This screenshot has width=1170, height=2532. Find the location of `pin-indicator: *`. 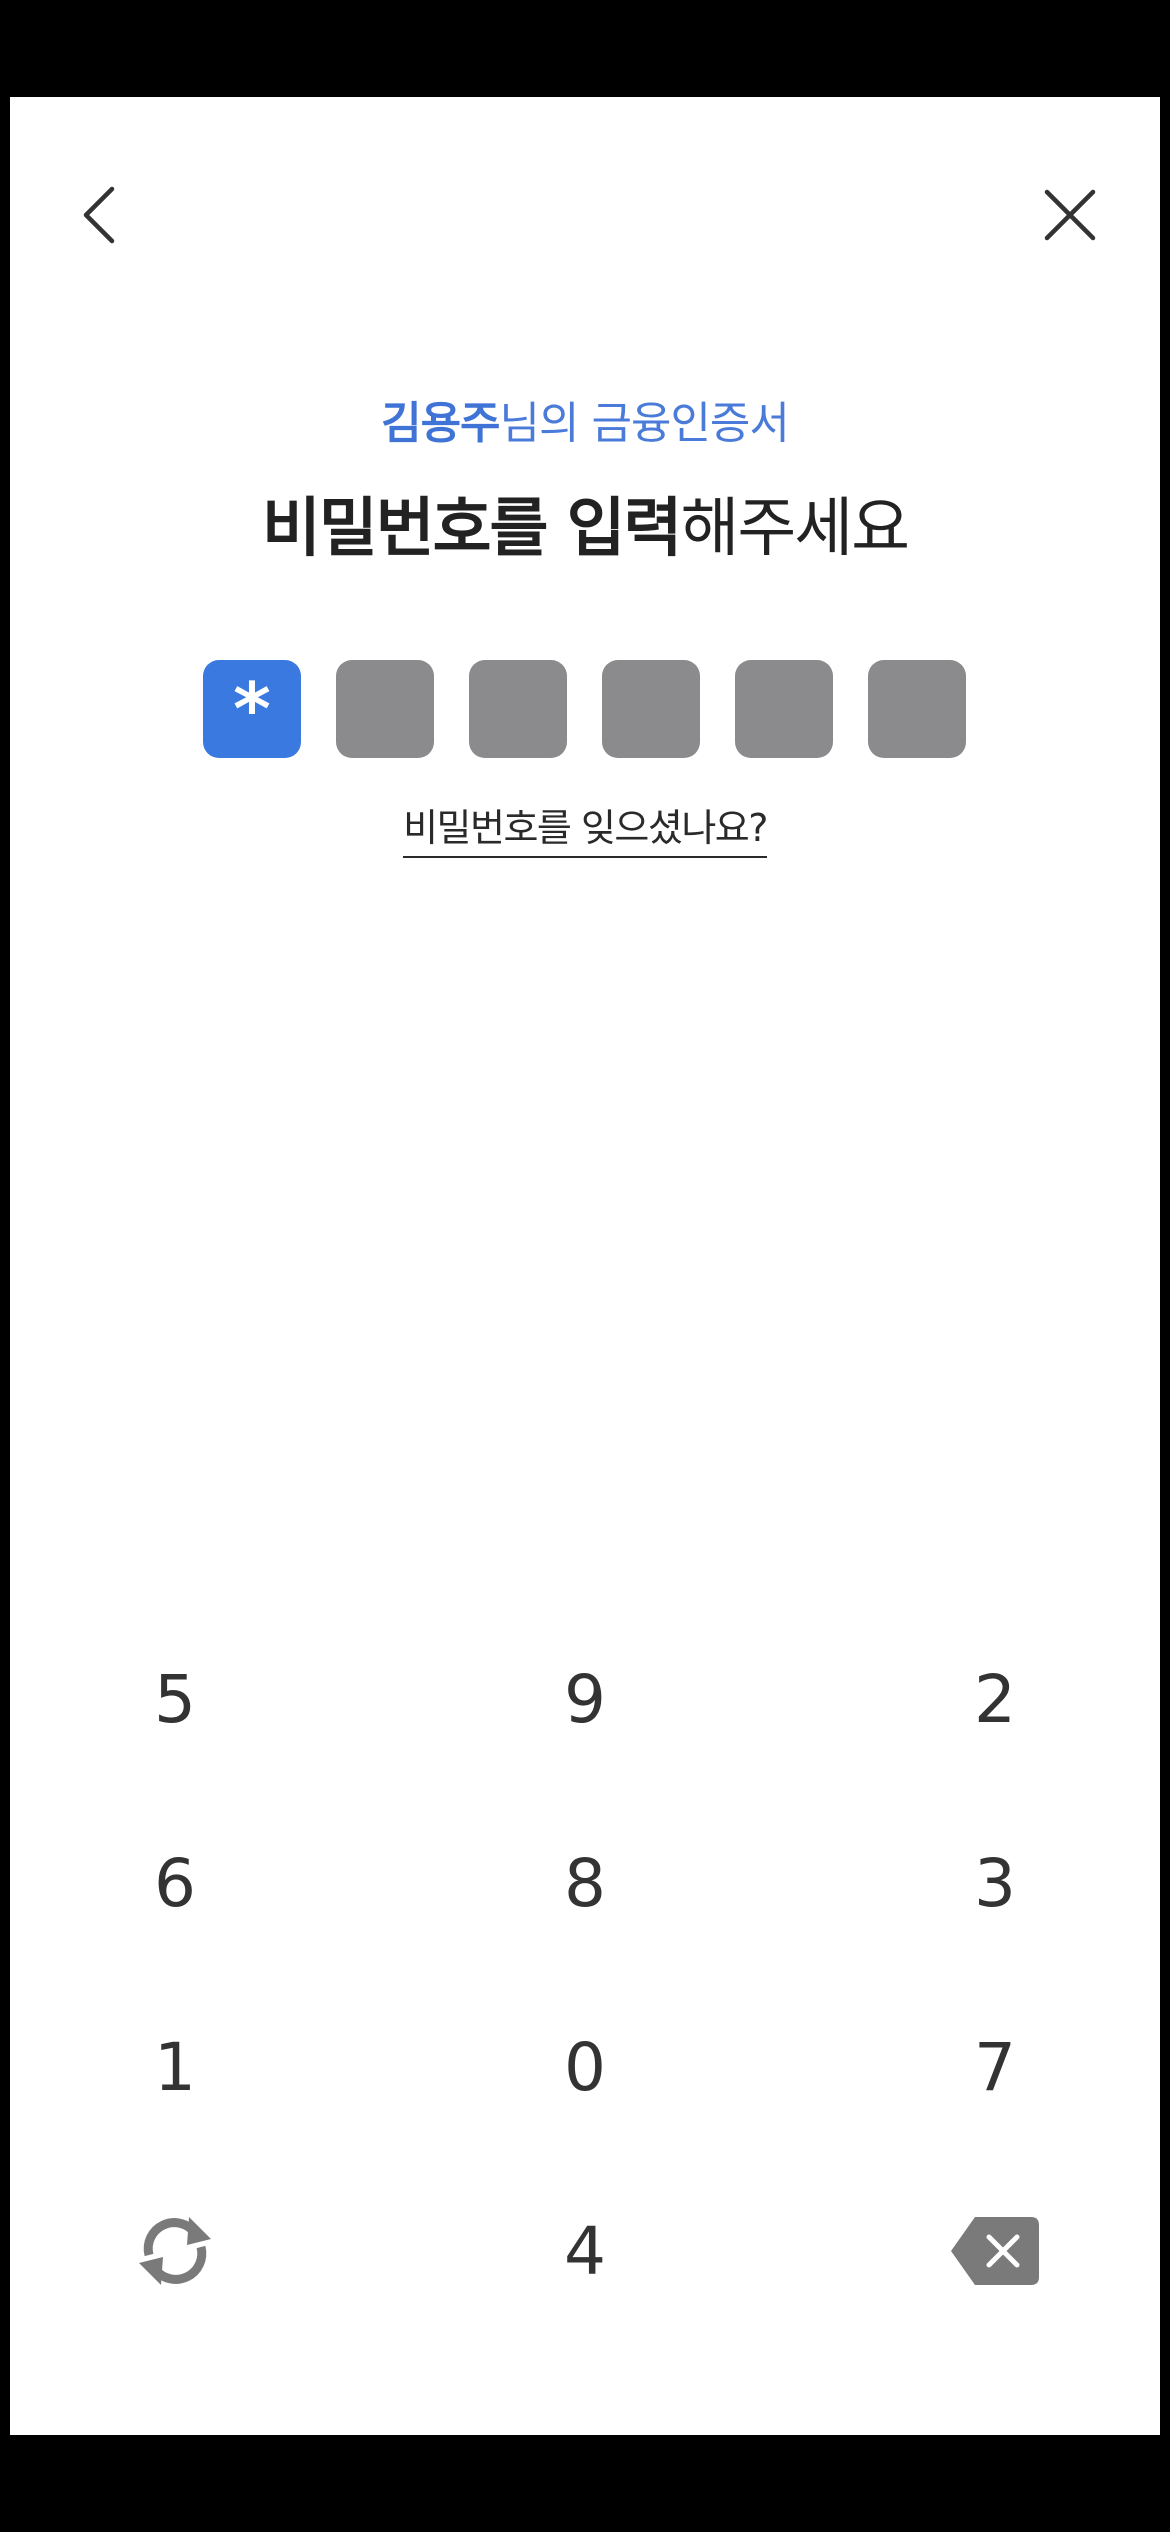

pin-indicator: * is located at coordinates (584, 709).